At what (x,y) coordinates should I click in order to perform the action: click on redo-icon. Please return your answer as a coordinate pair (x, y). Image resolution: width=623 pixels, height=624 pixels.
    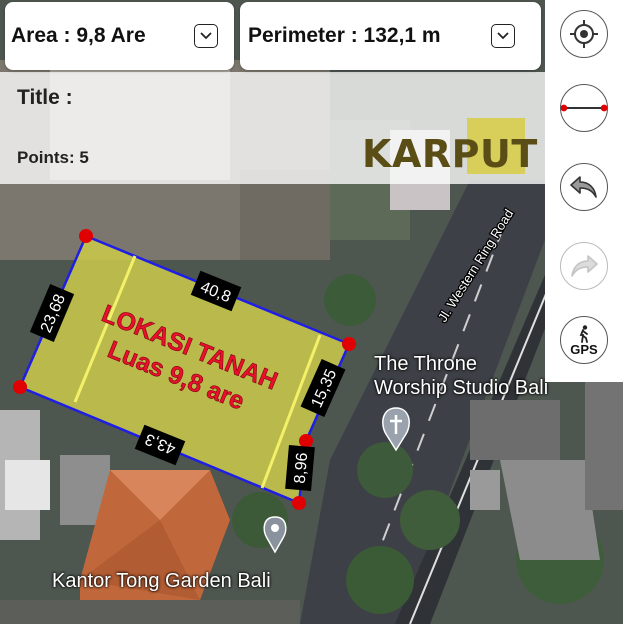
    Looking at the image, I should click on (584, 266).